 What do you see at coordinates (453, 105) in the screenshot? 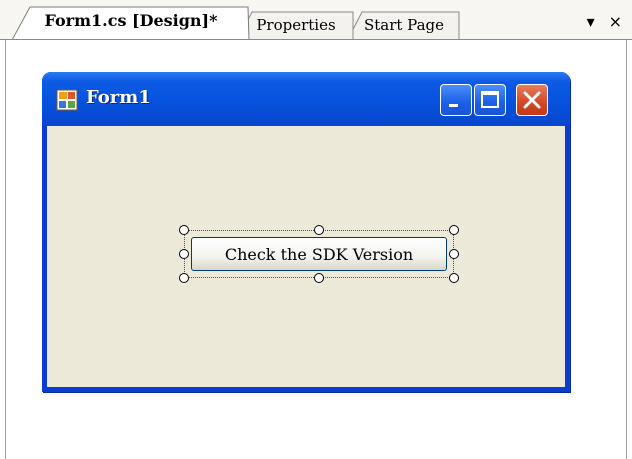
I see `minimize-icon` at bounding box center [453, 105].